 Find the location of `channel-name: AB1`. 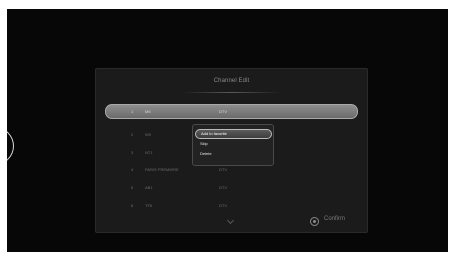

channel-name: AB1 is located at coordinates (149, 187).